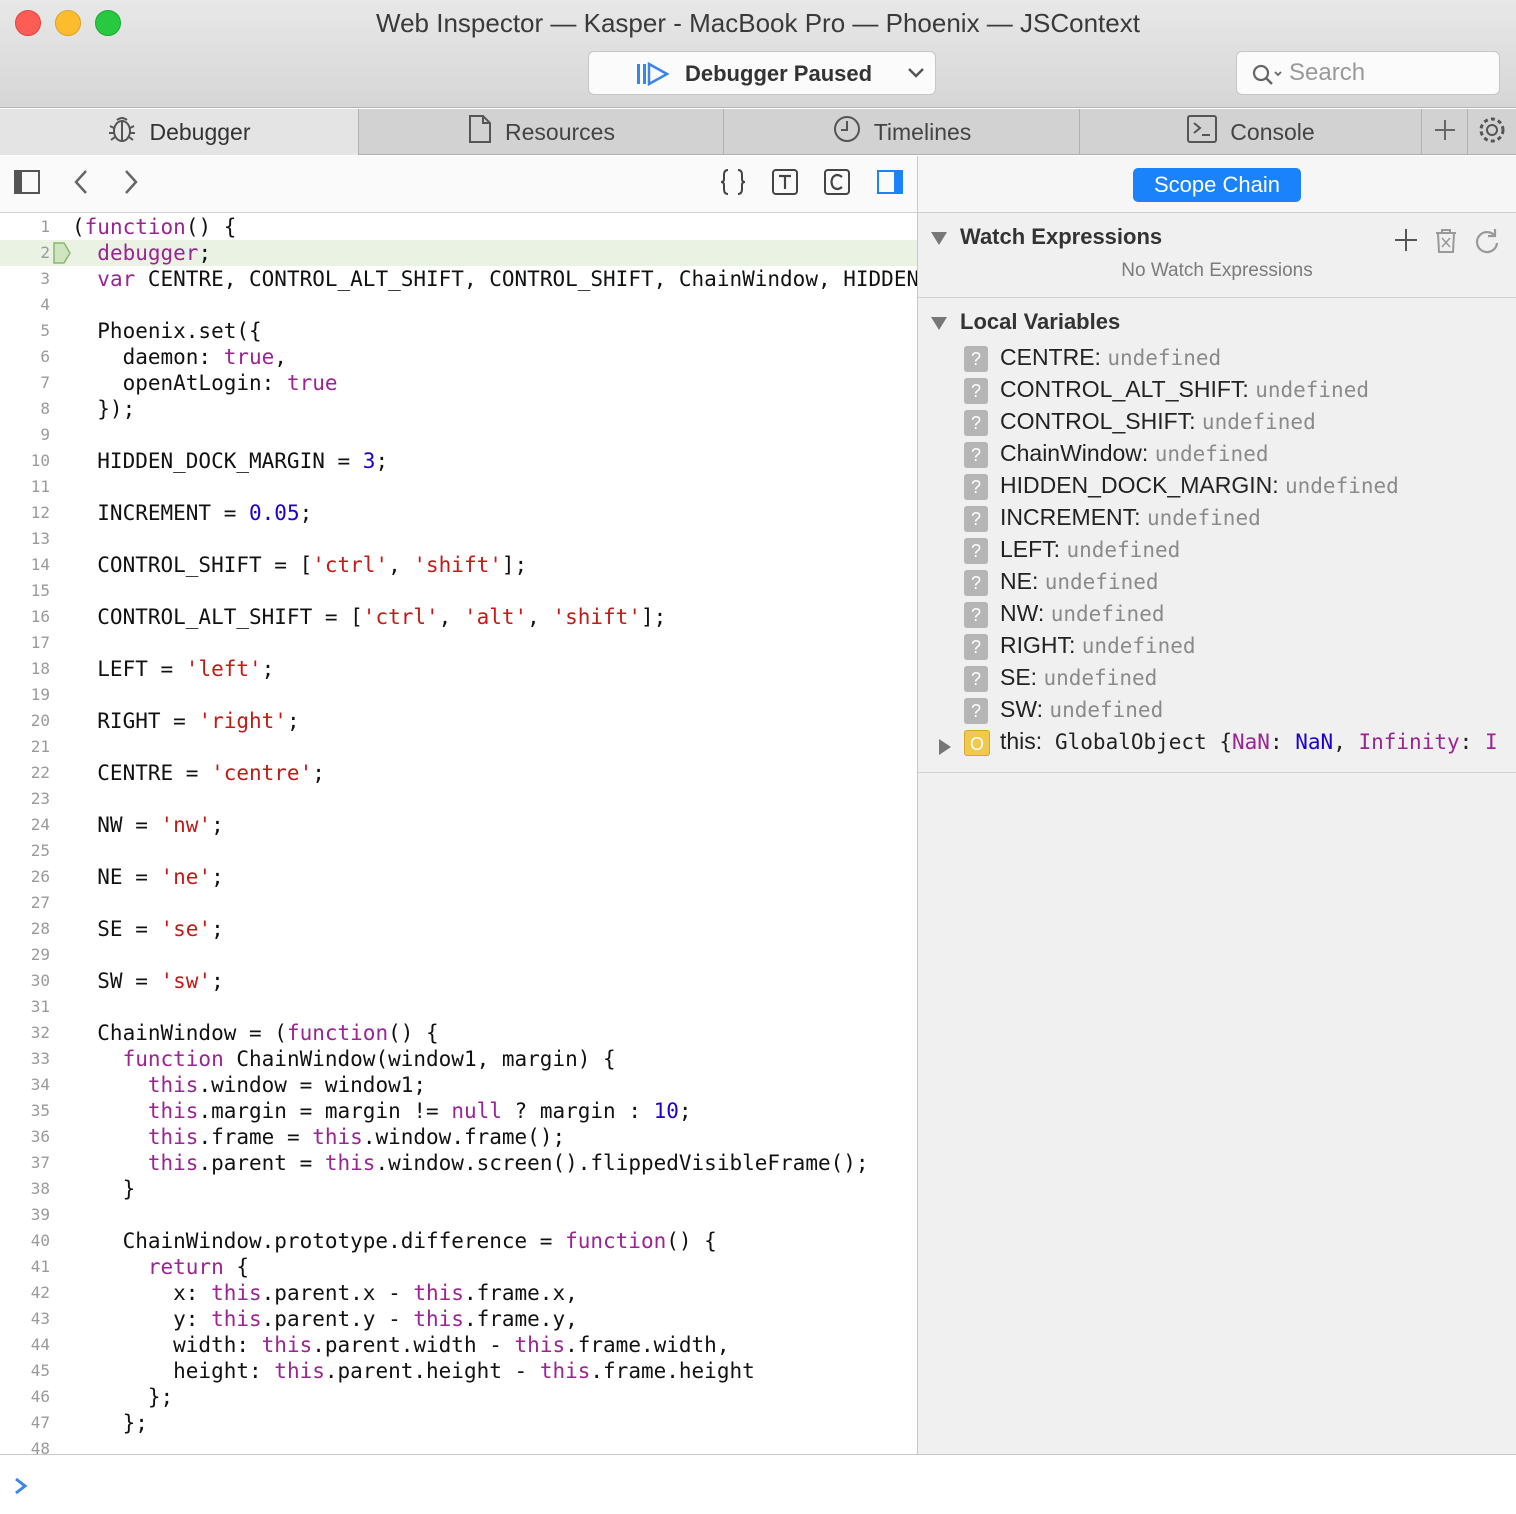  Describe the element at coordinates (25, 643) in the screenshot. I see `line-number: 17` at that location.